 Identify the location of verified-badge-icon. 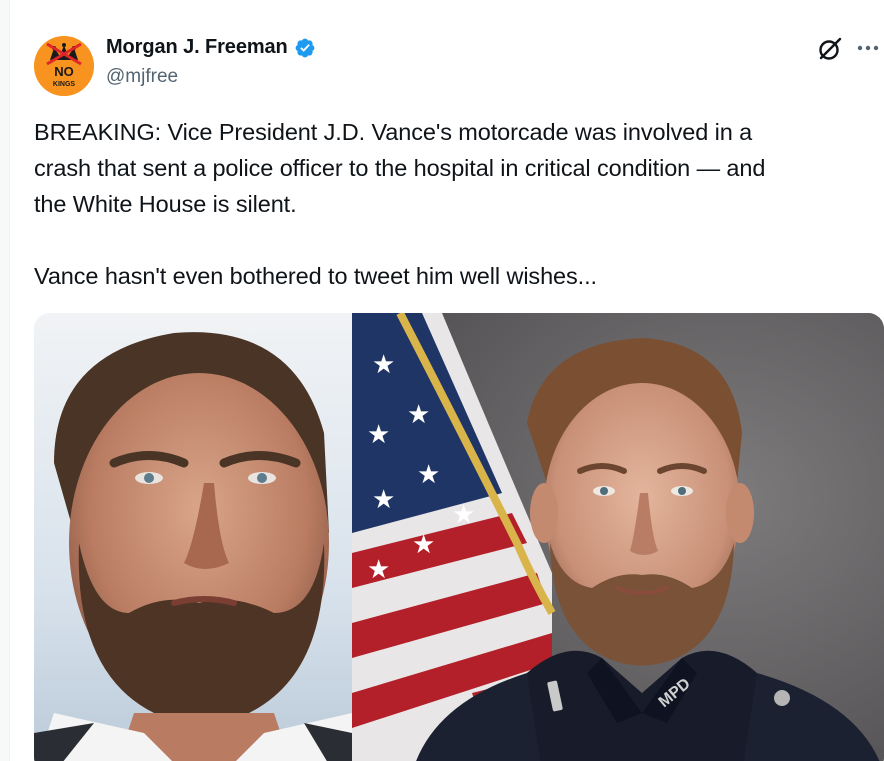
(305, 47).